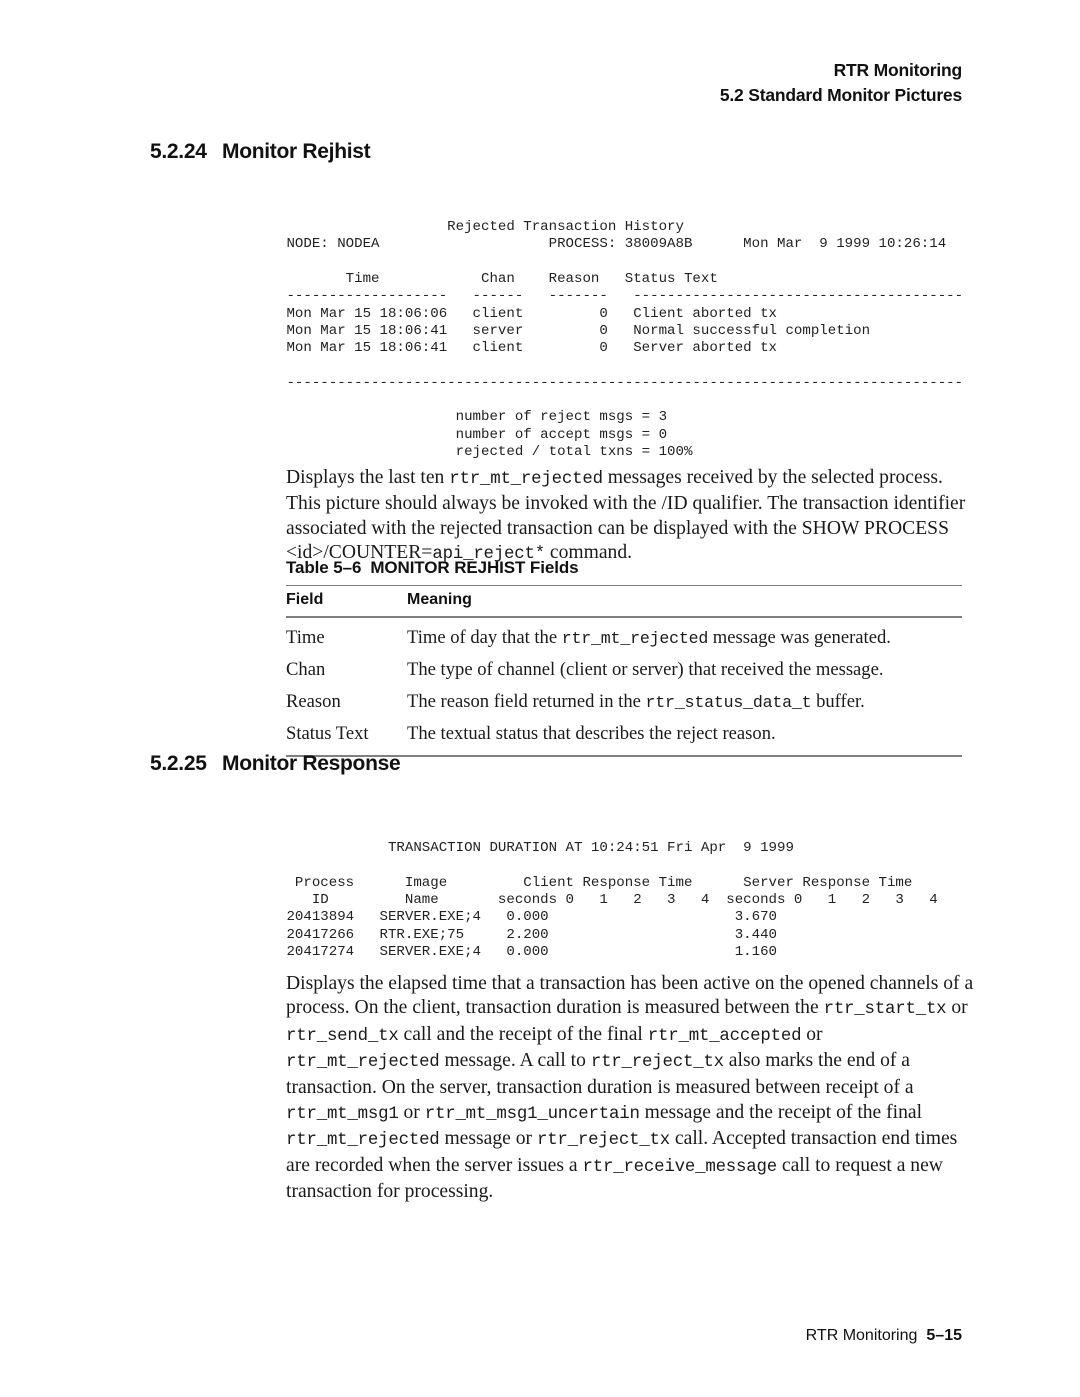  I want to click on para-response-code6: rtr_mt_msg1, so click(342, 1114).